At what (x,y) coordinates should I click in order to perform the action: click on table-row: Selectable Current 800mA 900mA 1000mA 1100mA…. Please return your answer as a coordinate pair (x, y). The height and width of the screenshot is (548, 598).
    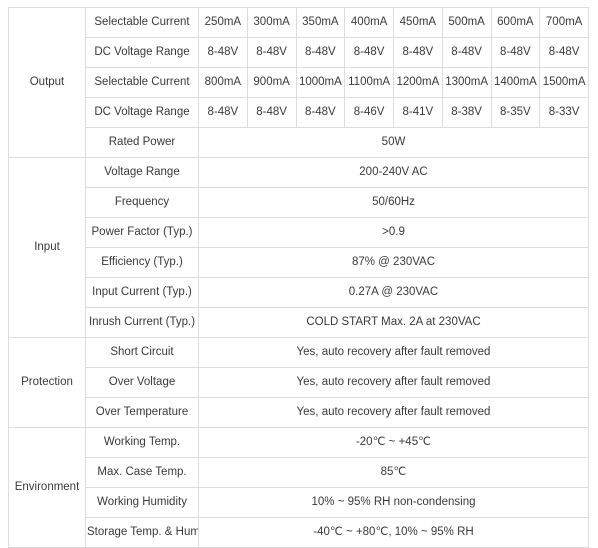
    Looking at the image, I should click on (299, 82).